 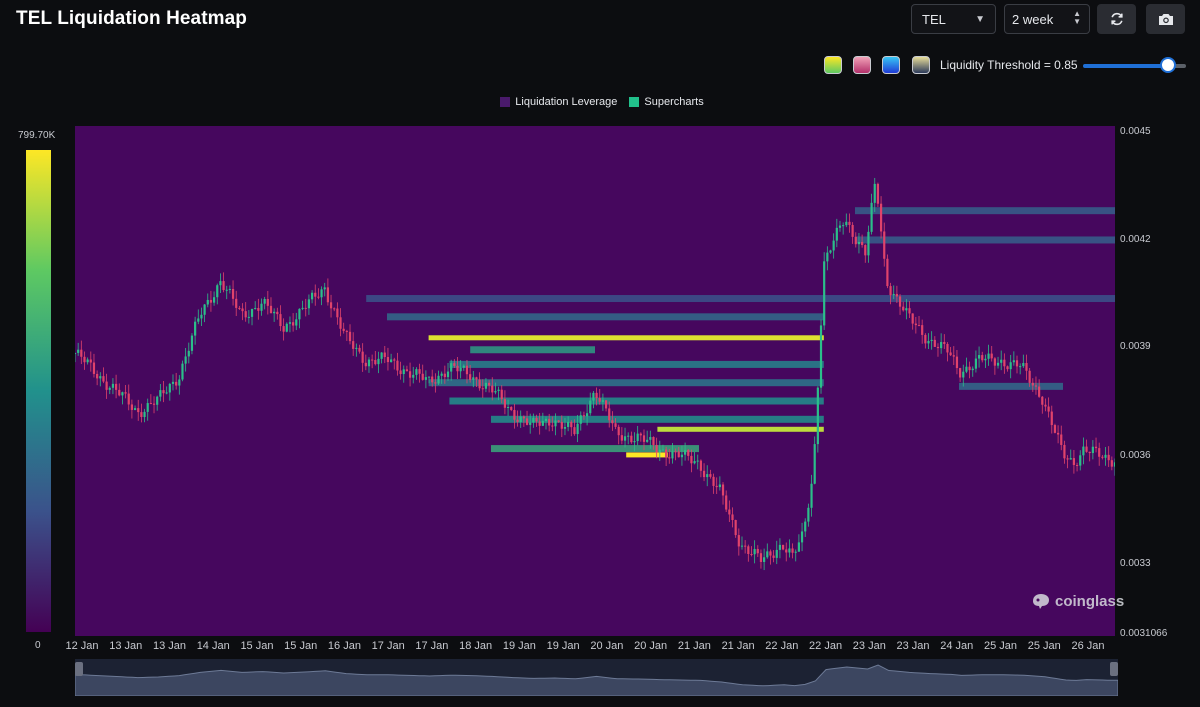 I want to click on x-tick: 25 Jan, so click(x=1001, y=646).